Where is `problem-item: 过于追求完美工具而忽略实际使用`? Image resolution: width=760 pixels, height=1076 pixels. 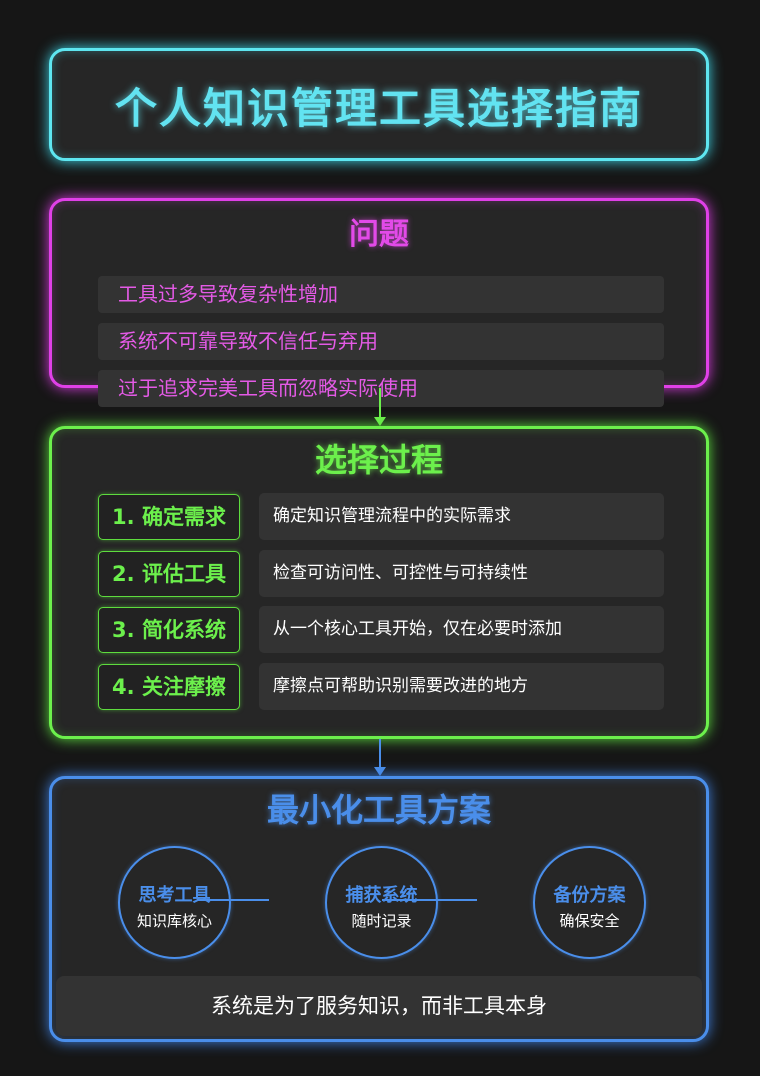
problem-item: 过于追求完美工具而忽略实际使用 is located at coordinates (381, 388).